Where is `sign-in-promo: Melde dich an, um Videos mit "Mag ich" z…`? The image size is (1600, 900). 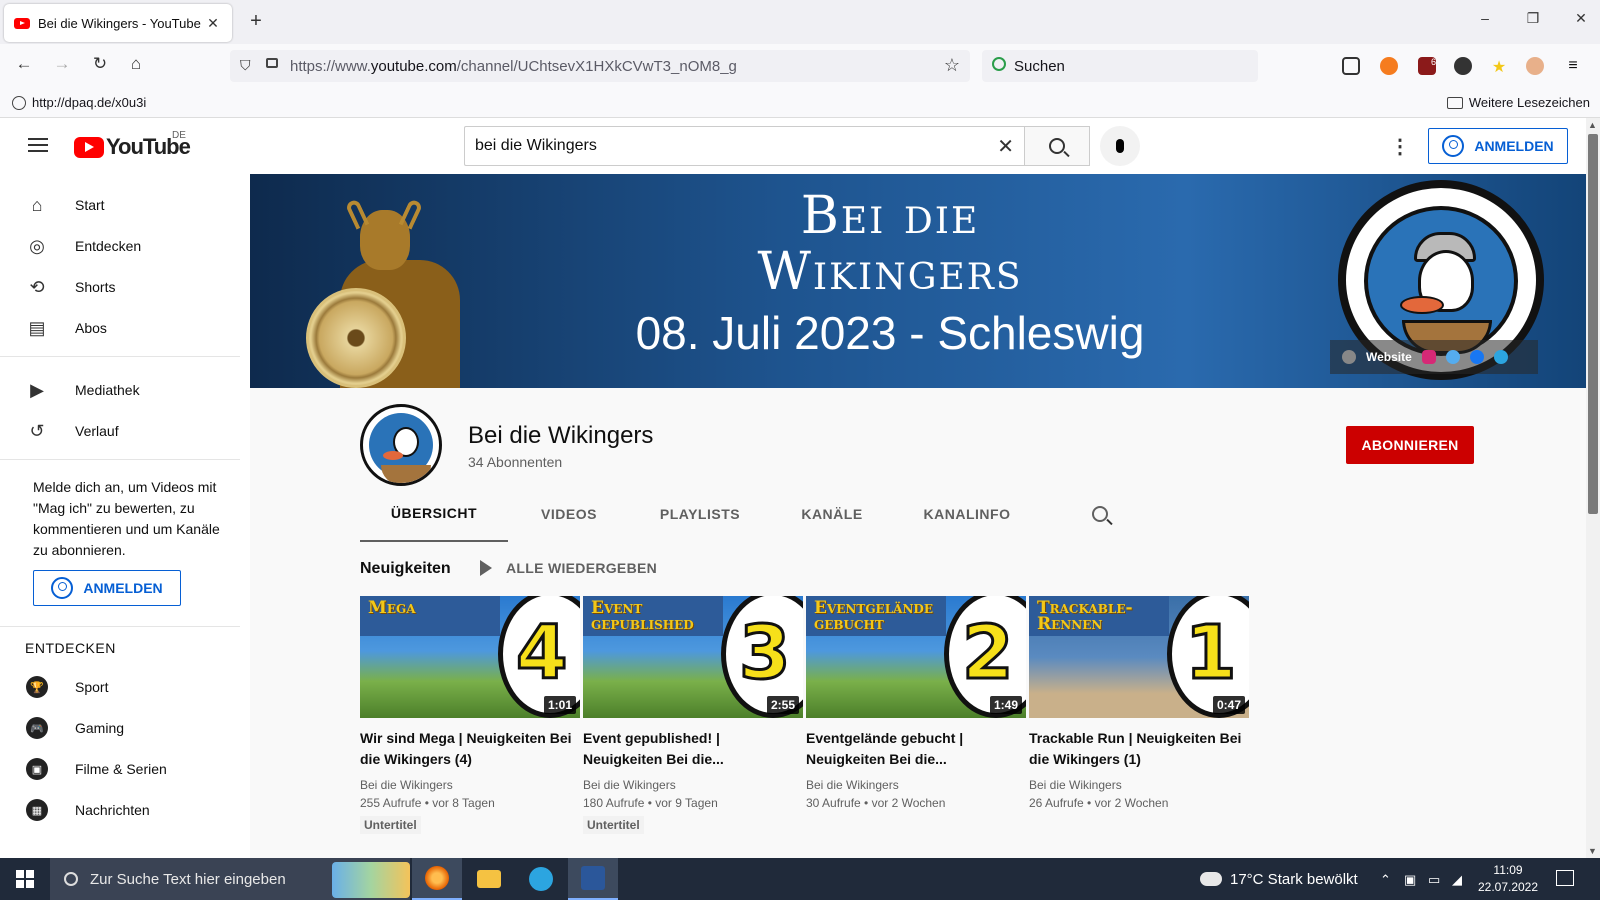 sign-in-promo: Melde dich an, um Videos mit "Mag ich" z… is located at coordinates (126, 518).